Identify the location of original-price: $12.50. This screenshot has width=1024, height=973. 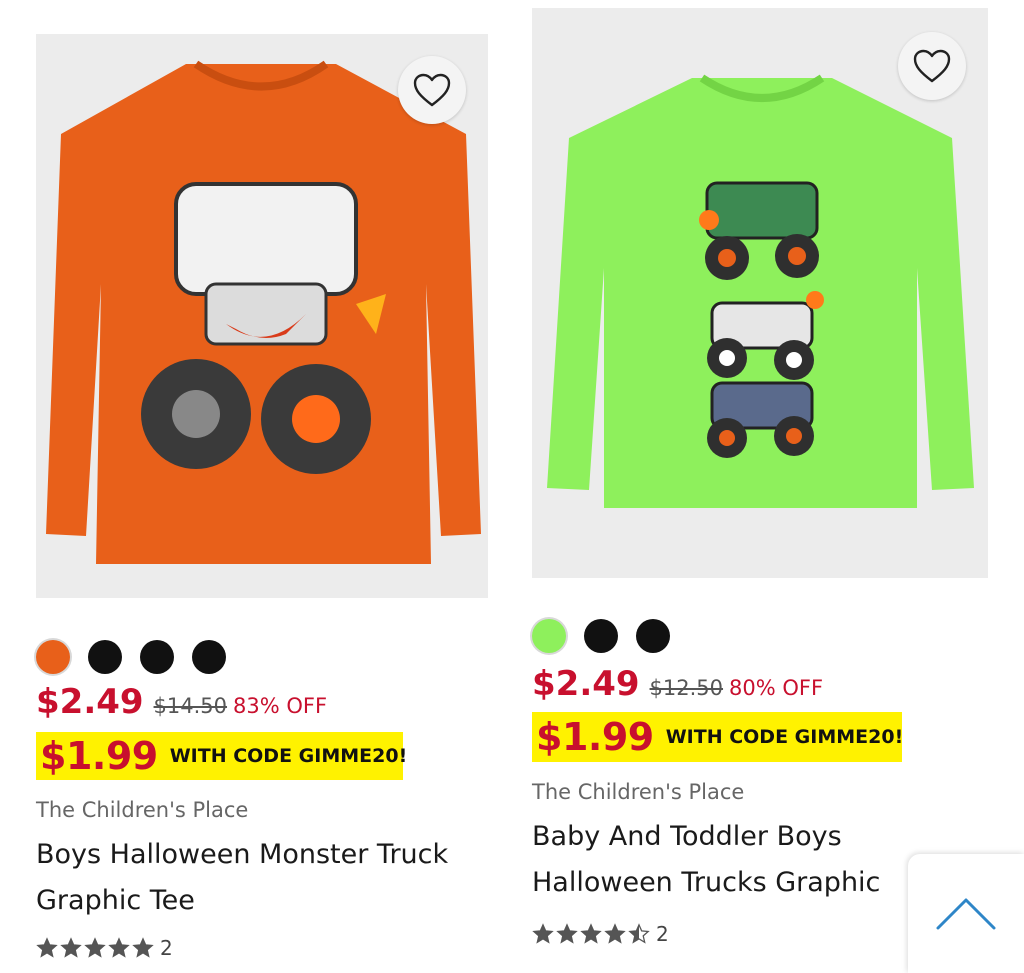
(686, 688).